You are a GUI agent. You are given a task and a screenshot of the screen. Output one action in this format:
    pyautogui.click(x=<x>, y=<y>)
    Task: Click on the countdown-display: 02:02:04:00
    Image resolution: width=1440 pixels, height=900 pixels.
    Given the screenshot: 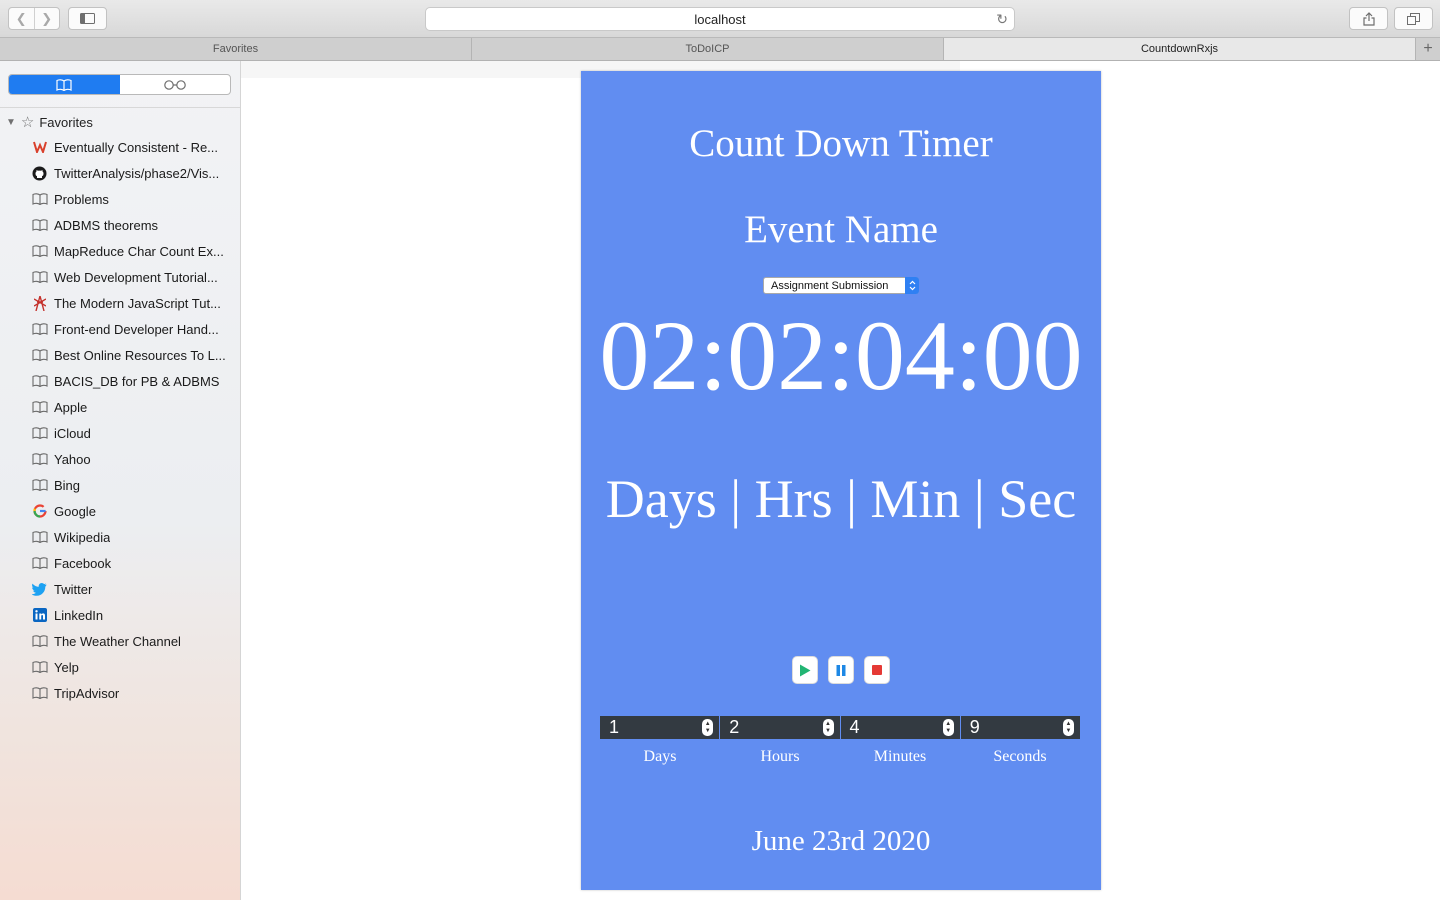 What is the action you would take?
    pyautogui.click(x=841, y=355)
    